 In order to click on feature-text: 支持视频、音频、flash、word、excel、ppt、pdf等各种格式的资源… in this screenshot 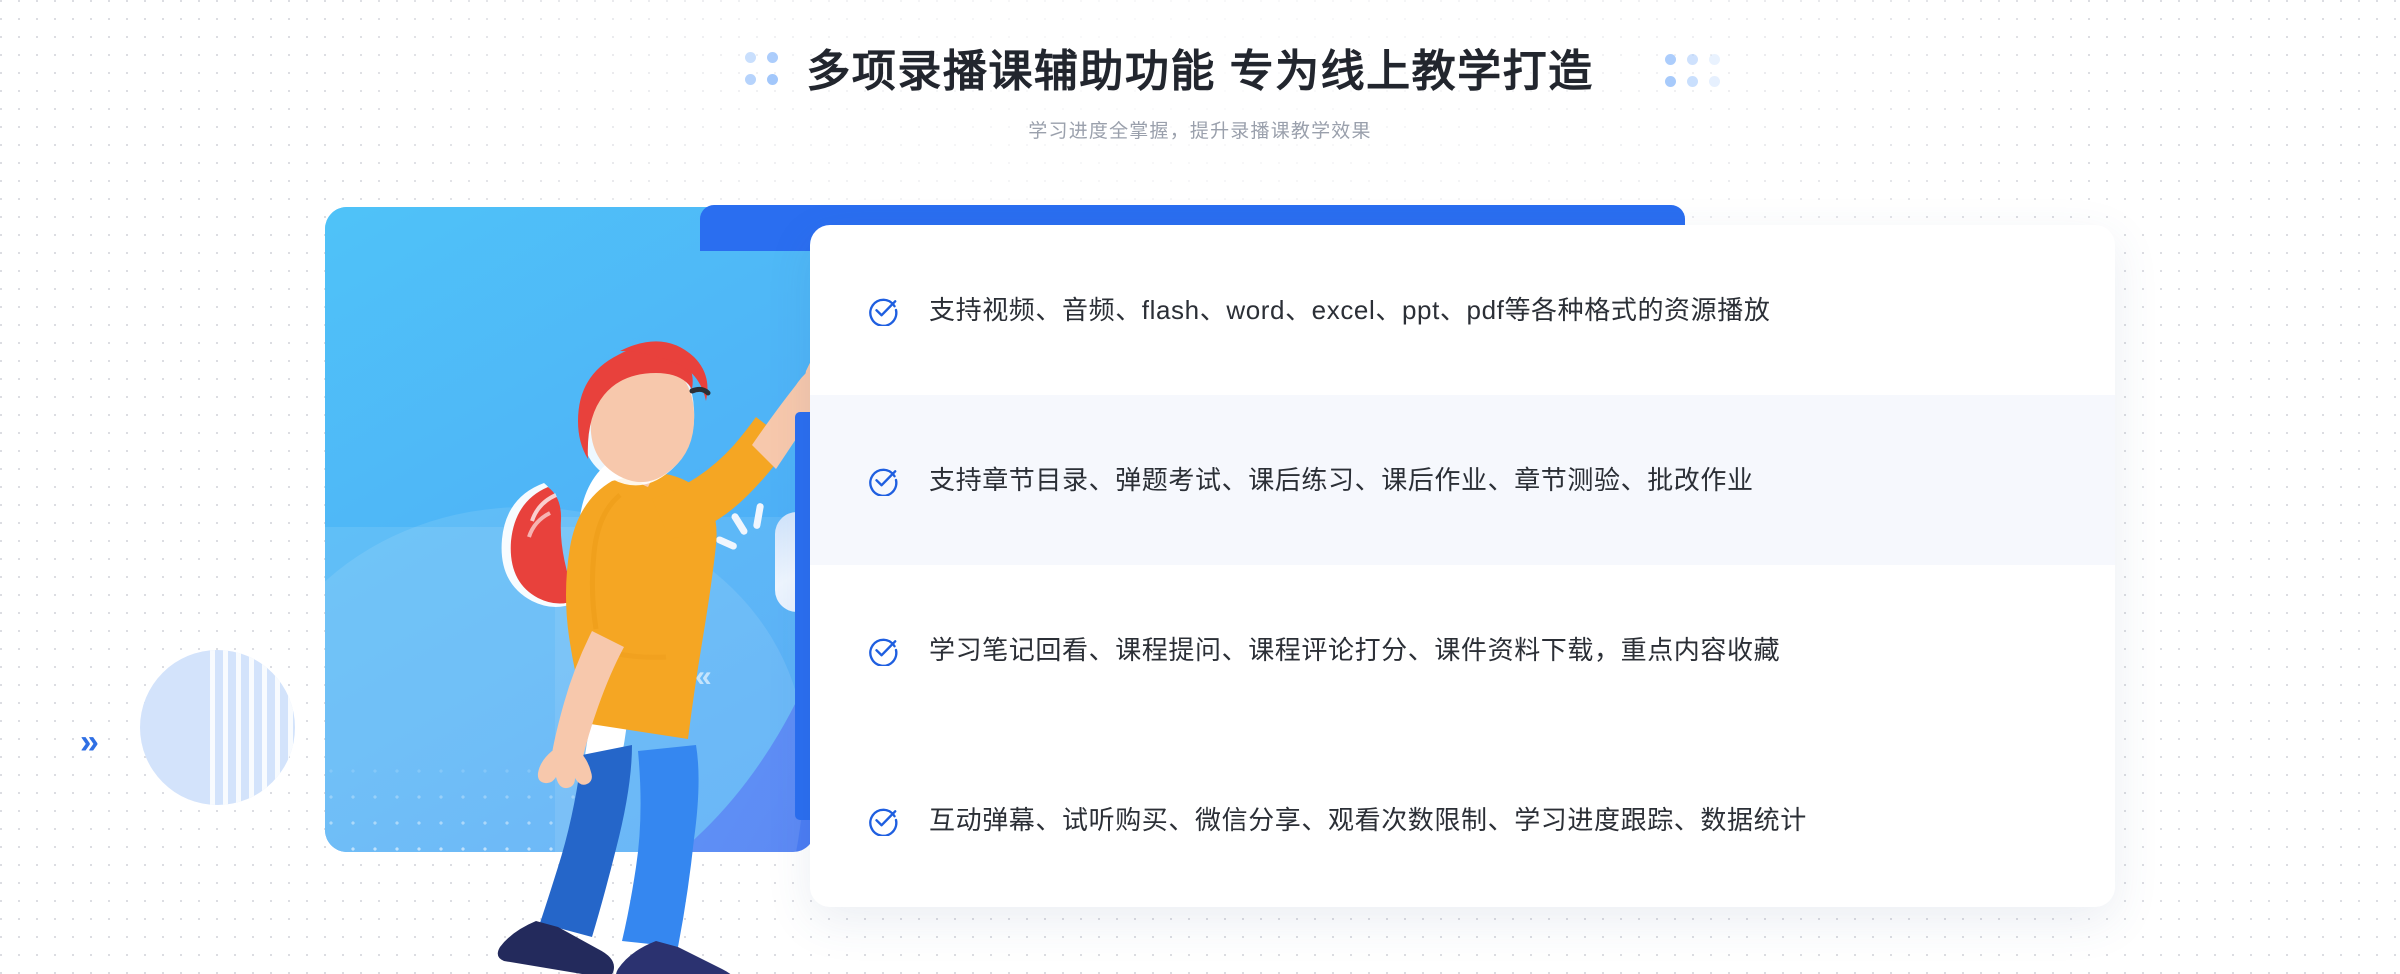, I will do `click(1350, 310)`.